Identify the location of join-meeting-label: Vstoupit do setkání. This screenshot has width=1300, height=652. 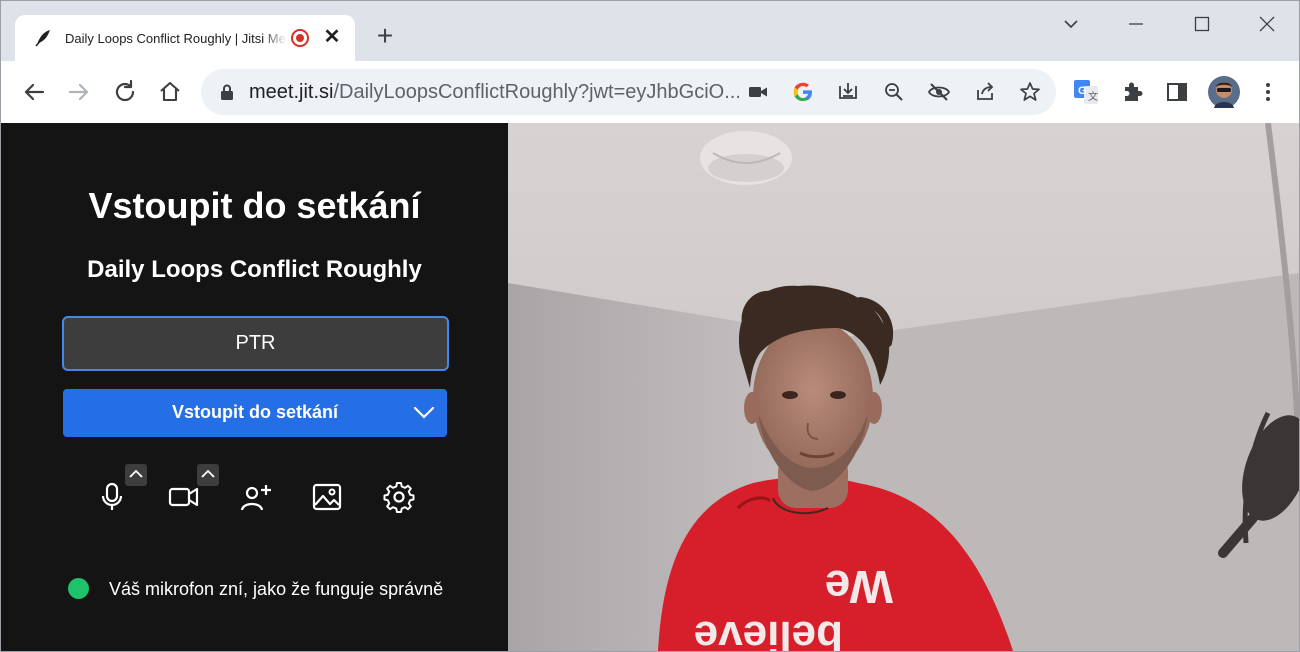
(255, 412).